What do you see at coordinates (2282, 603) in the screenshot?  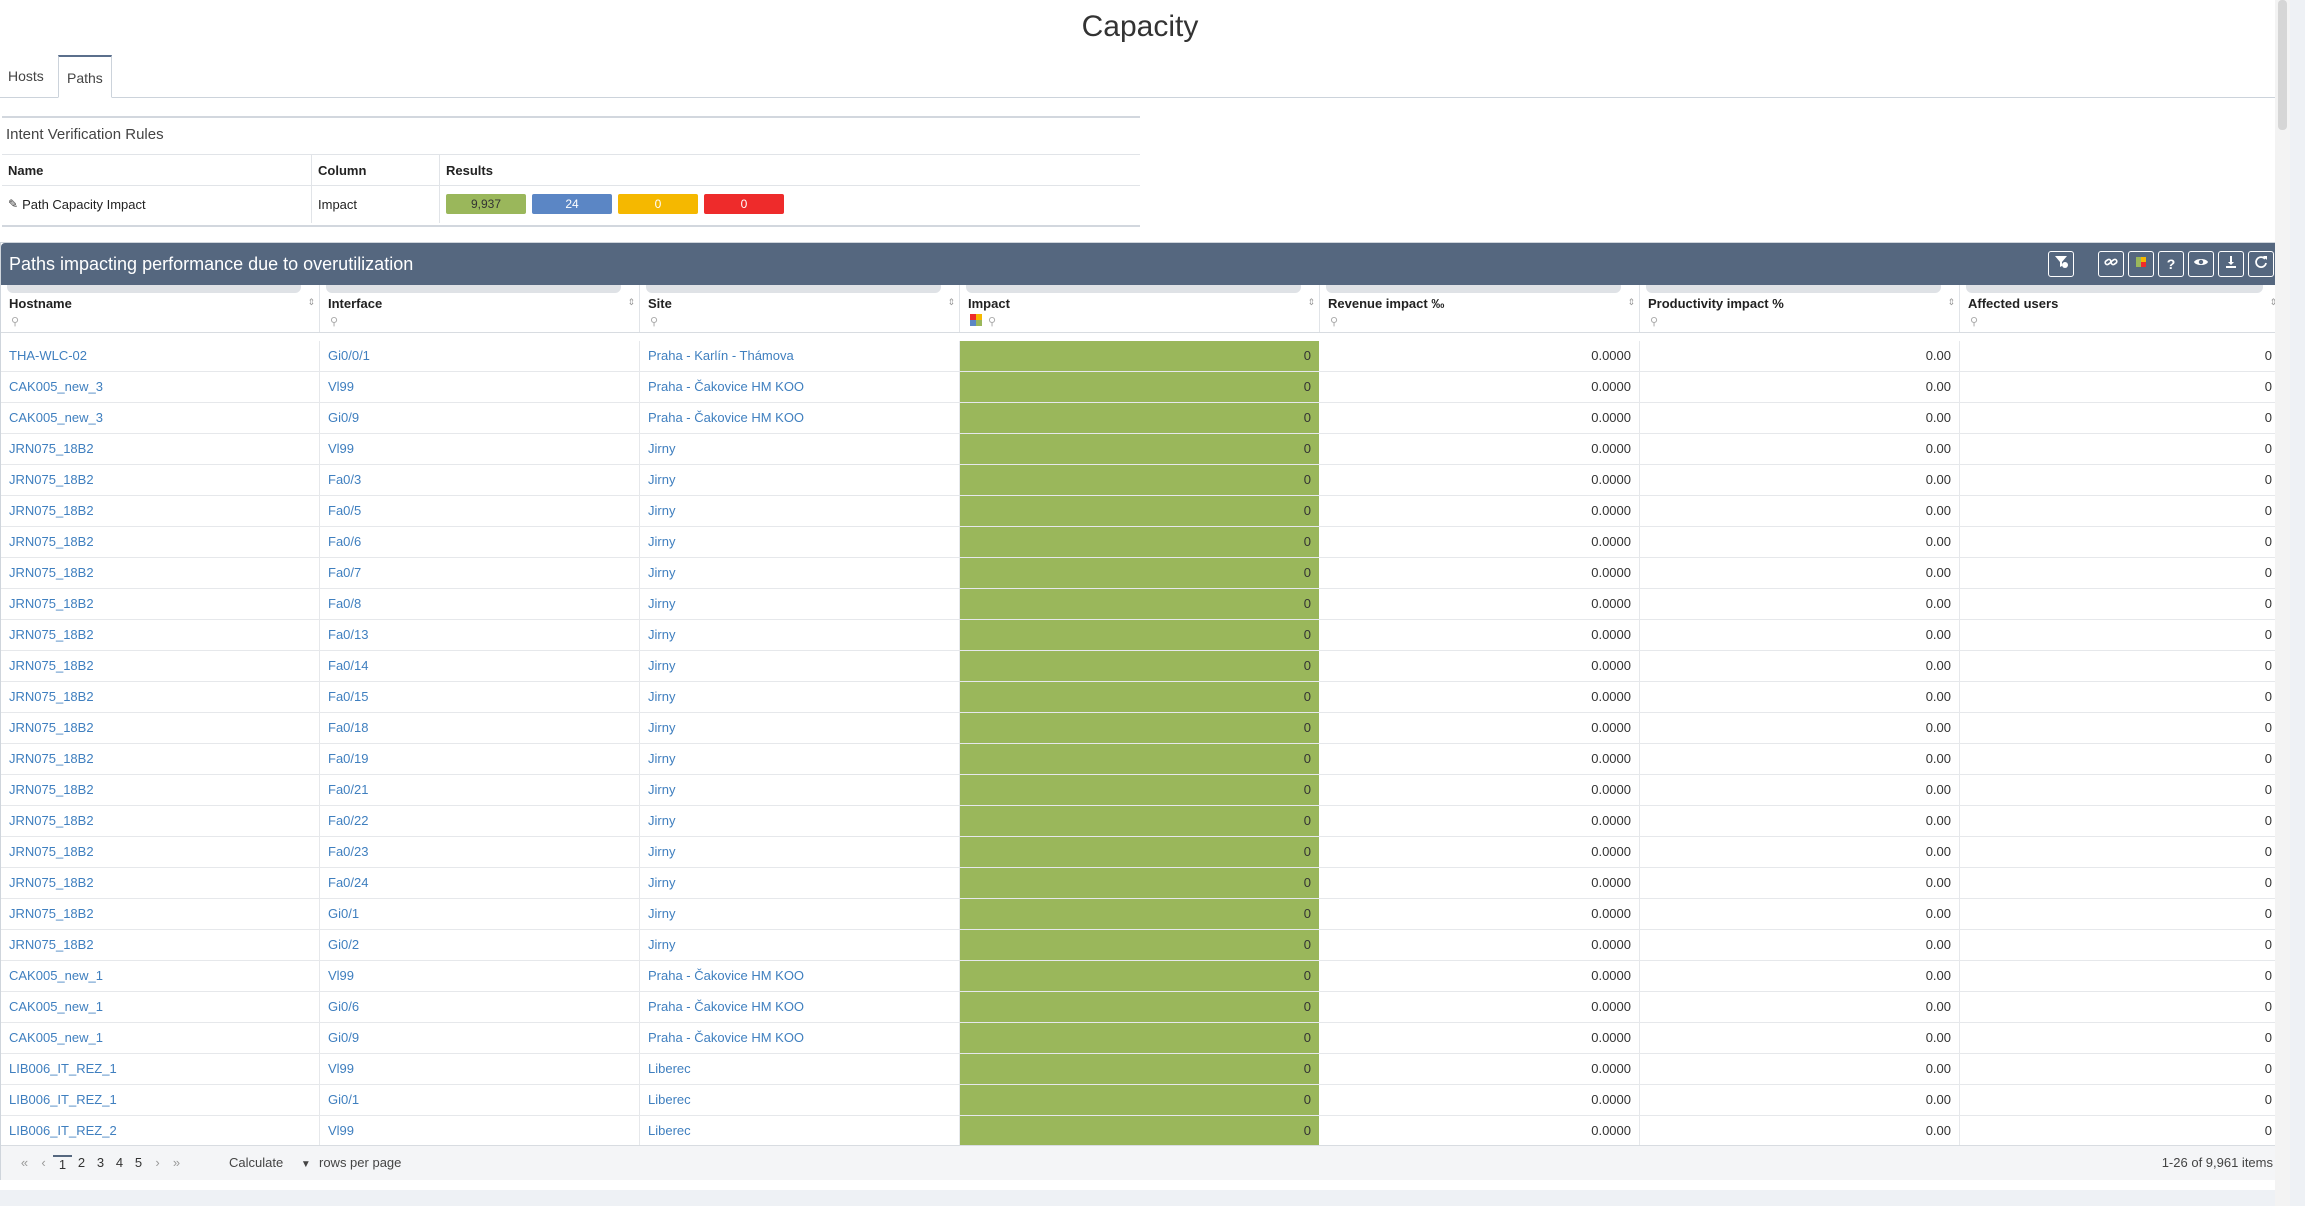 I see `page-scrollbar` at bounding box center [2282, 603].